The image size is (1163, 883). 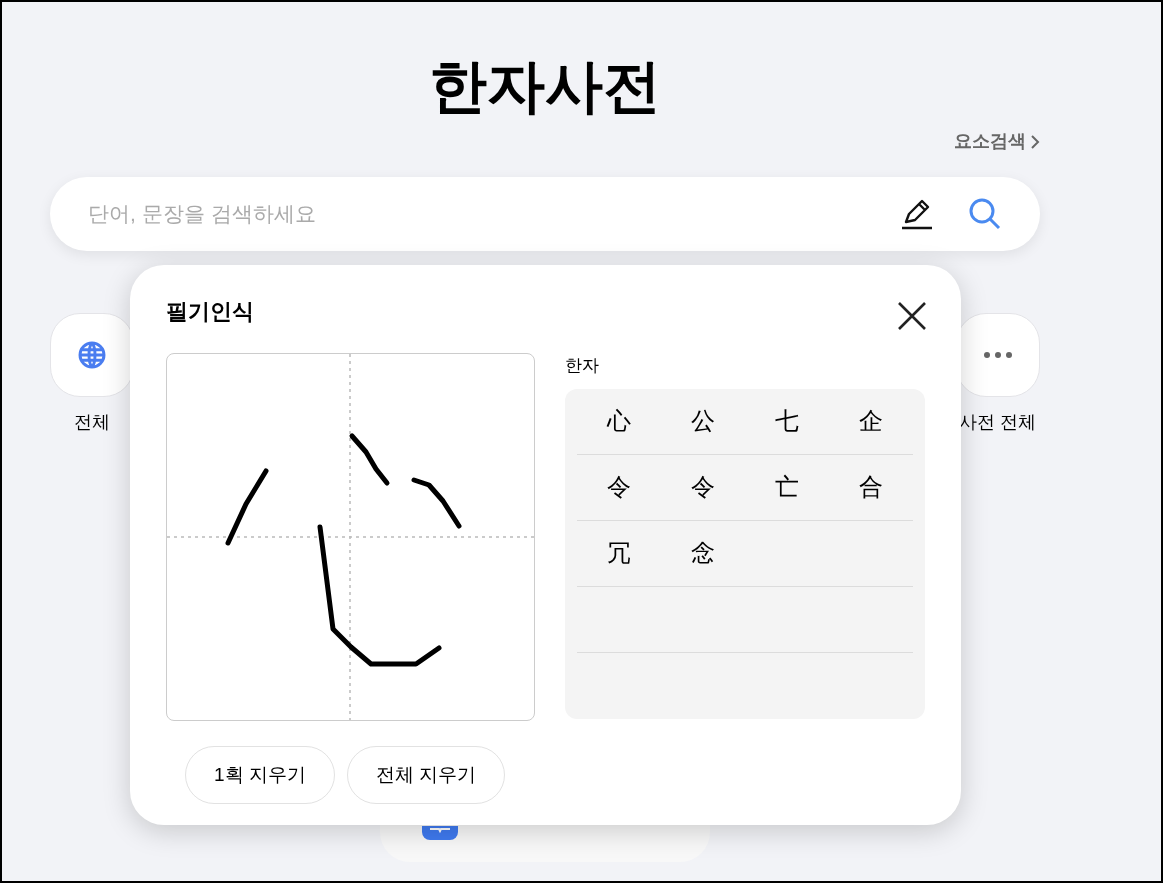 I want to click on element-search-link: 요소검색, so click(x=997, y=141).